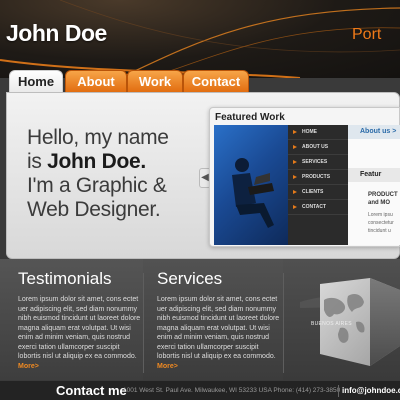 Image resolution: width=400 pixels, height=400 pixels. Describe the element at coordinates (91, 390) in the screenshot. I see `footer-contact-title: Contact me` at that location.